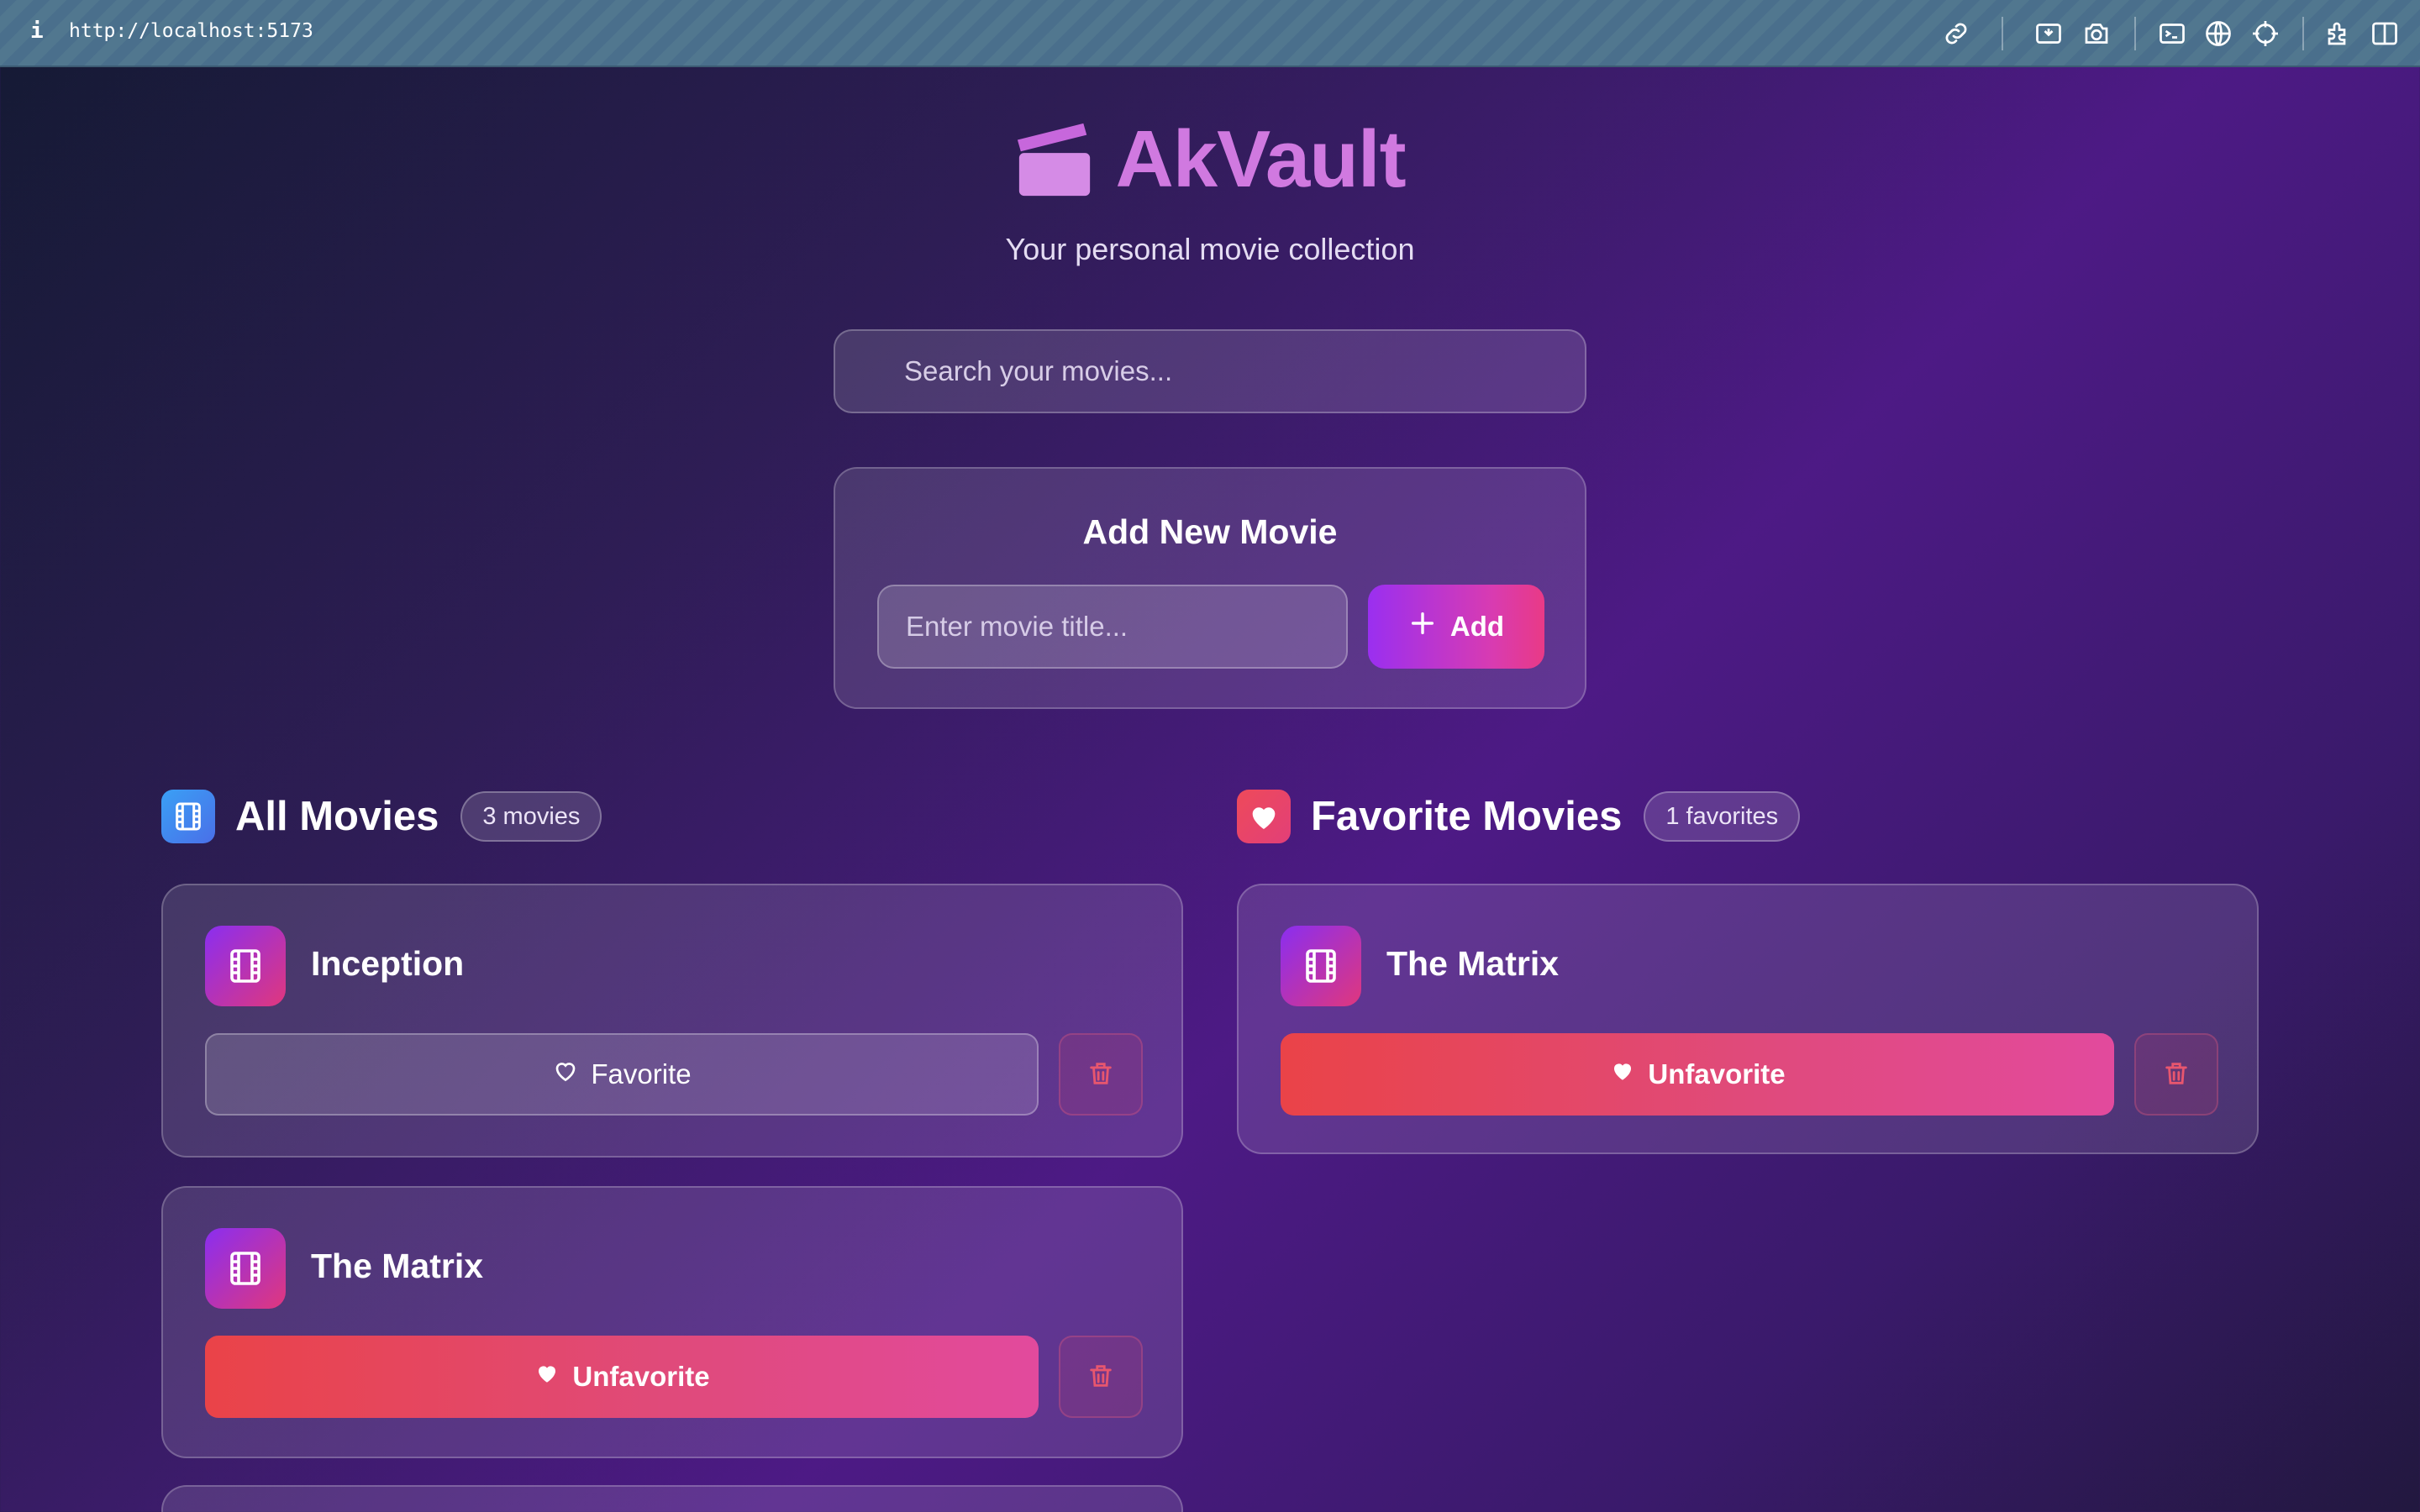 The image size is (2420, 1512). Describe the element at coordinates (37, 31) in the screenshot. I see `site-info-icon: i` at that location.